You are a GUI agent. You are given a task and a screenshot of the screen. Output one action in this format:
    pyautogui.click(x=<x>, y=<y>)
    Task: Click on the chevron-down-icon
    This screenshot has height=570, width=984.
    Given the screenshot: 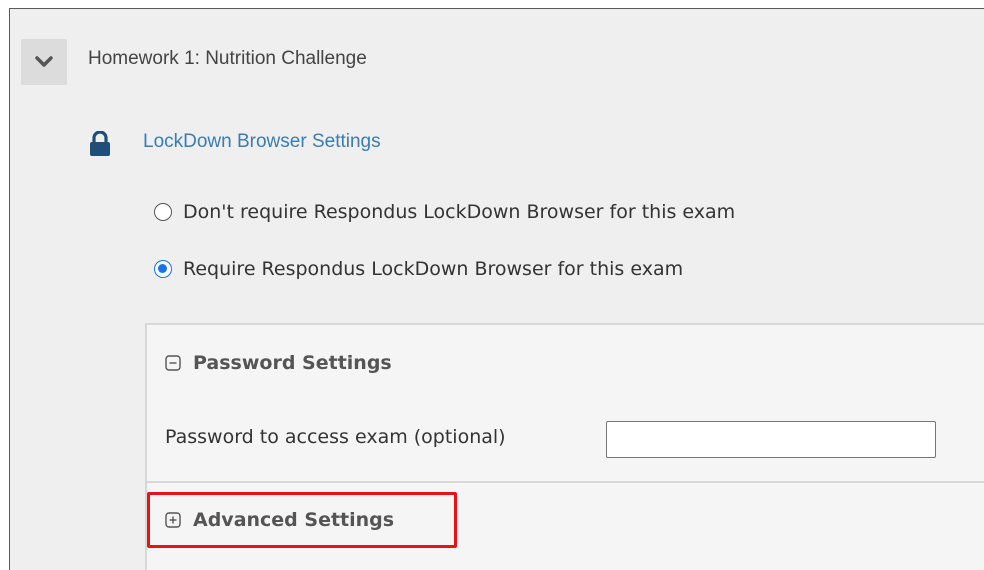 What is the action you would take?
    pyautogui.click(x=44, y=61)
    